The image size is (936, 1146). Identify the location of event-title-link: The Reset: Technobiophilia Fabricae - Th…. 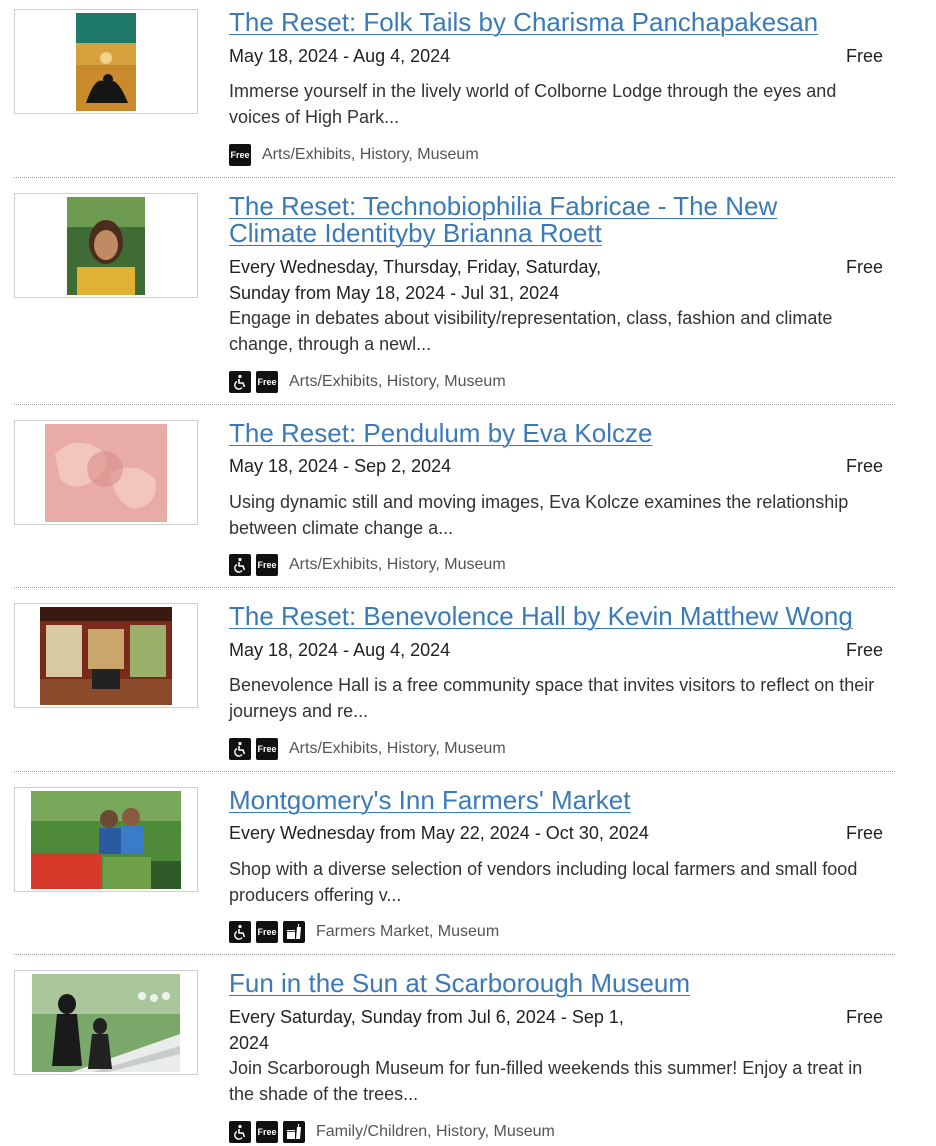
(544, 220).